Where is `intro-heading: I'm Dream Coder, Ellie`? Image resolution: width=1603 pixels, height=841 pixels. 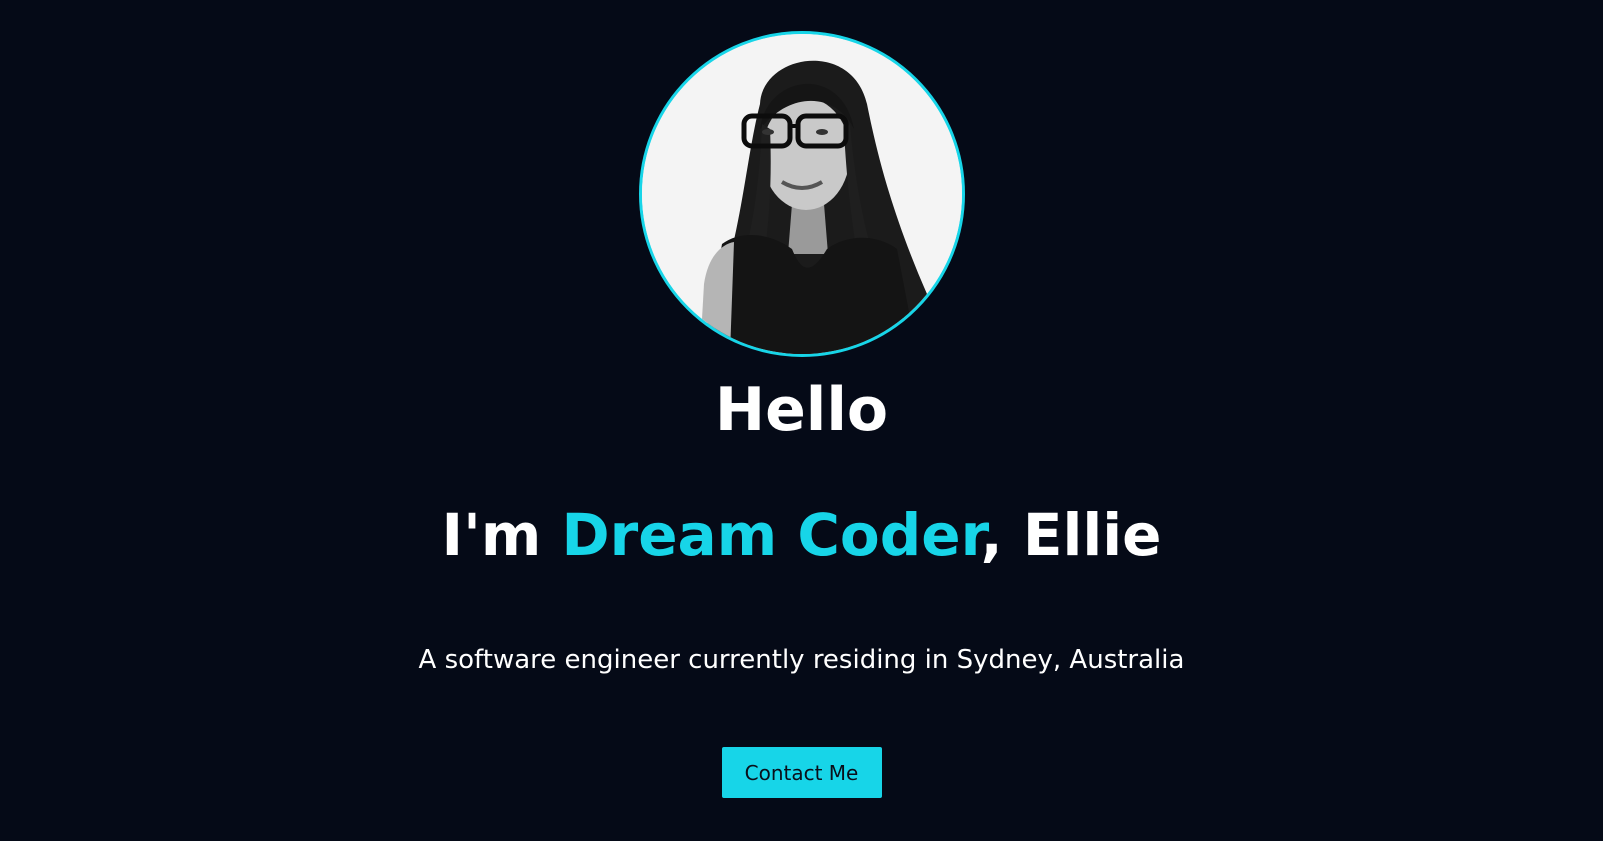 intro-heading: I'm Dream Coder, Ellie is located at coordinates (802, 535).